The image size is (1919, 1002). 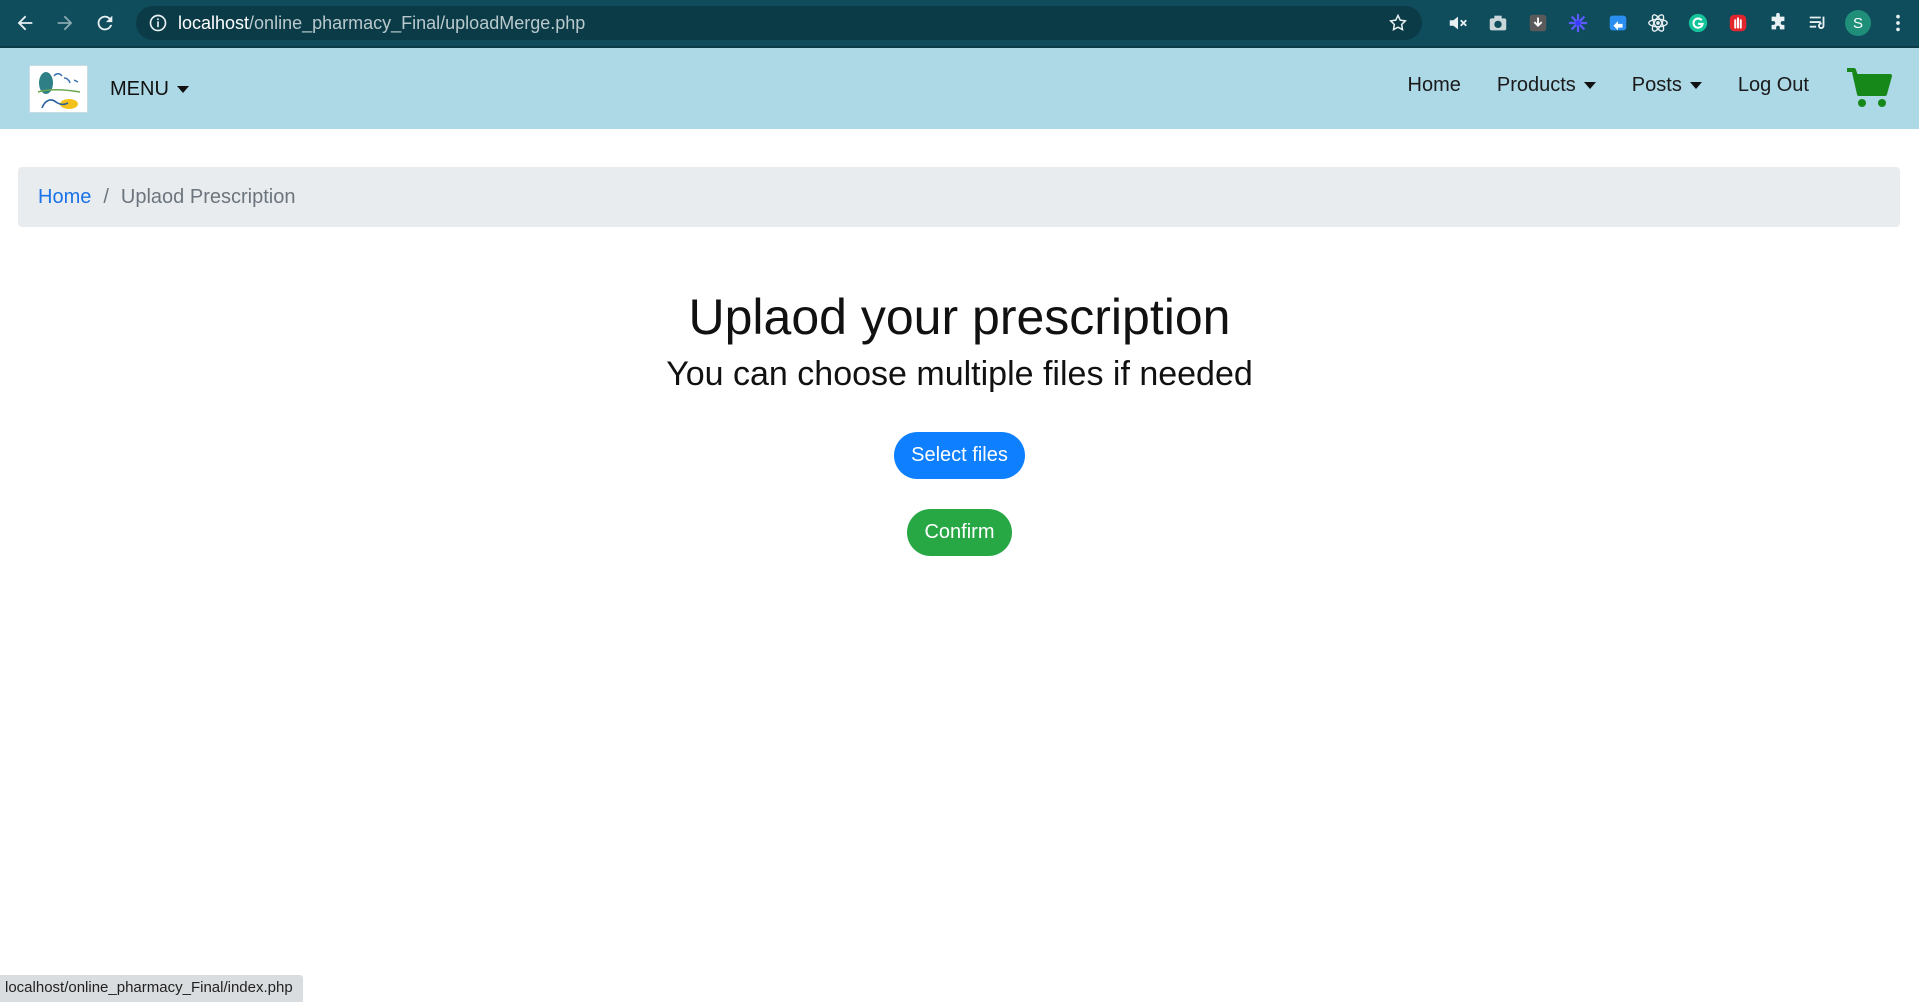 What do you see at coordinates (1434, 85) in the screenshot?
I see `nav-home-link: Home` at bounding box center [1434, 85].